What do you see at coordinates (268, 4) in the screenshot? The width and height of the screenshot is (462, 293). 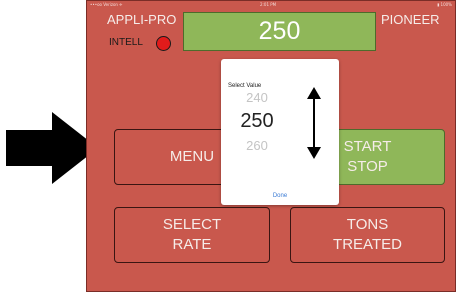 I see `clock-text: 2:01 PM` at bounding box center [268, 4].